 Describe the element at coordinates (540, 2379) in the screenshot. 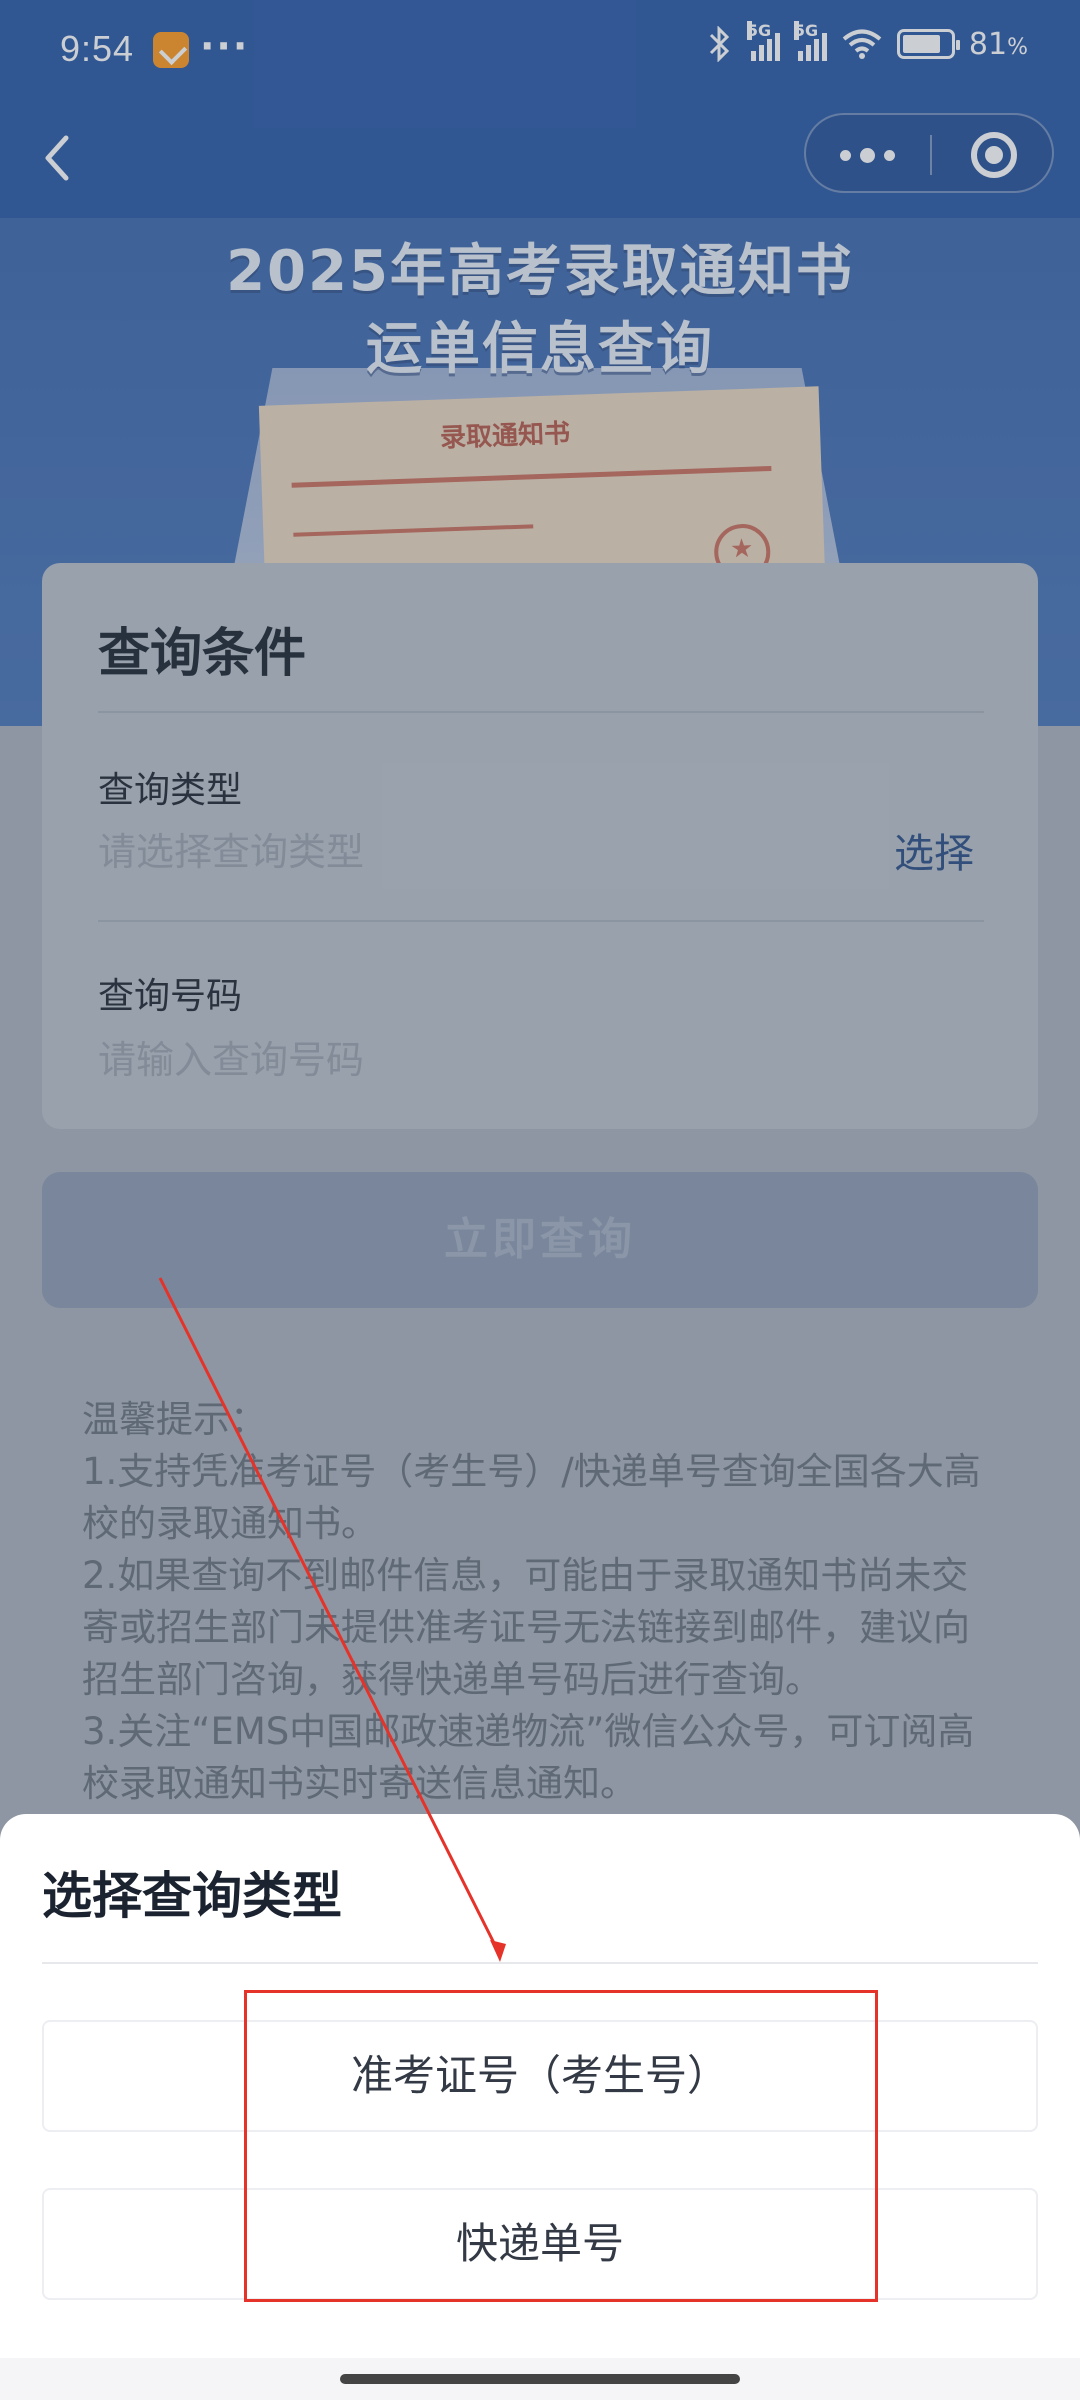

I see `home-indicator` at that location.